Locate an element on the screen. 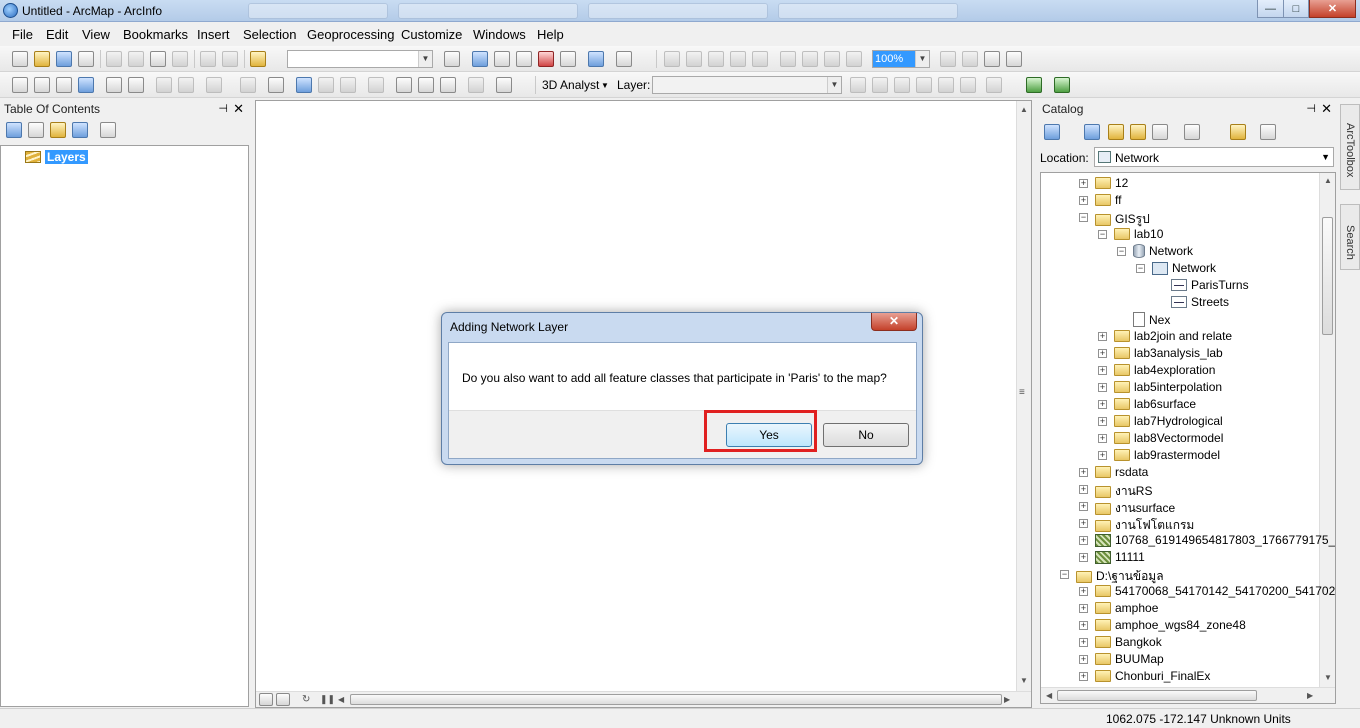 This screenshot has width=1360, height=728. toggle-draft-mode-icon is located at coordinates (948, 59).